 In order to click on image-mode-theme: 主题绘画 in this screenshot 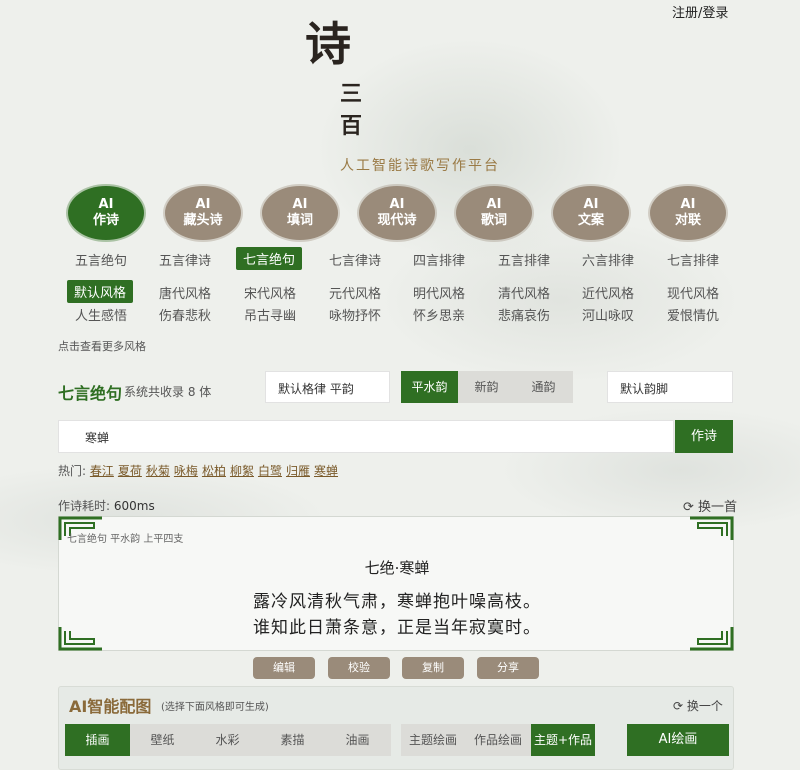, I will do `click(433, 740)`.